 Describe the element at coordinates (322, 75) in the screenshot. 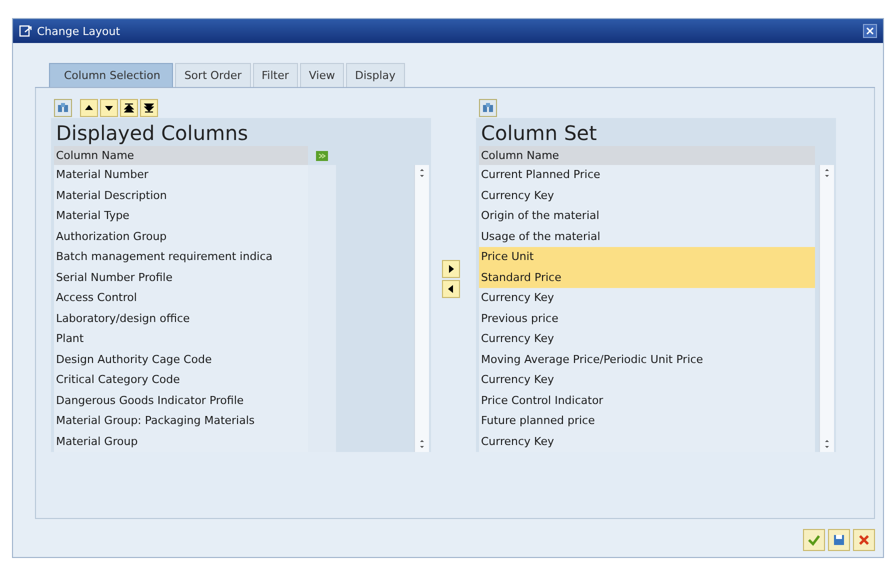

I see `tab: View` at that location.